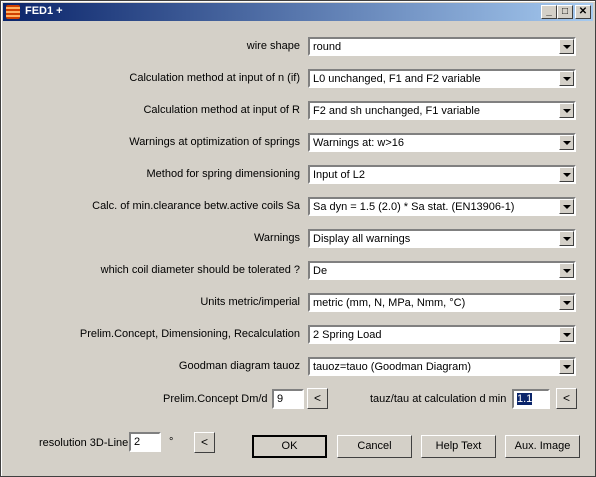 The height and width of the screenshot is (477, 596). I want to click on spring-dimensioning-select: Input of L2, so click(442, 174).